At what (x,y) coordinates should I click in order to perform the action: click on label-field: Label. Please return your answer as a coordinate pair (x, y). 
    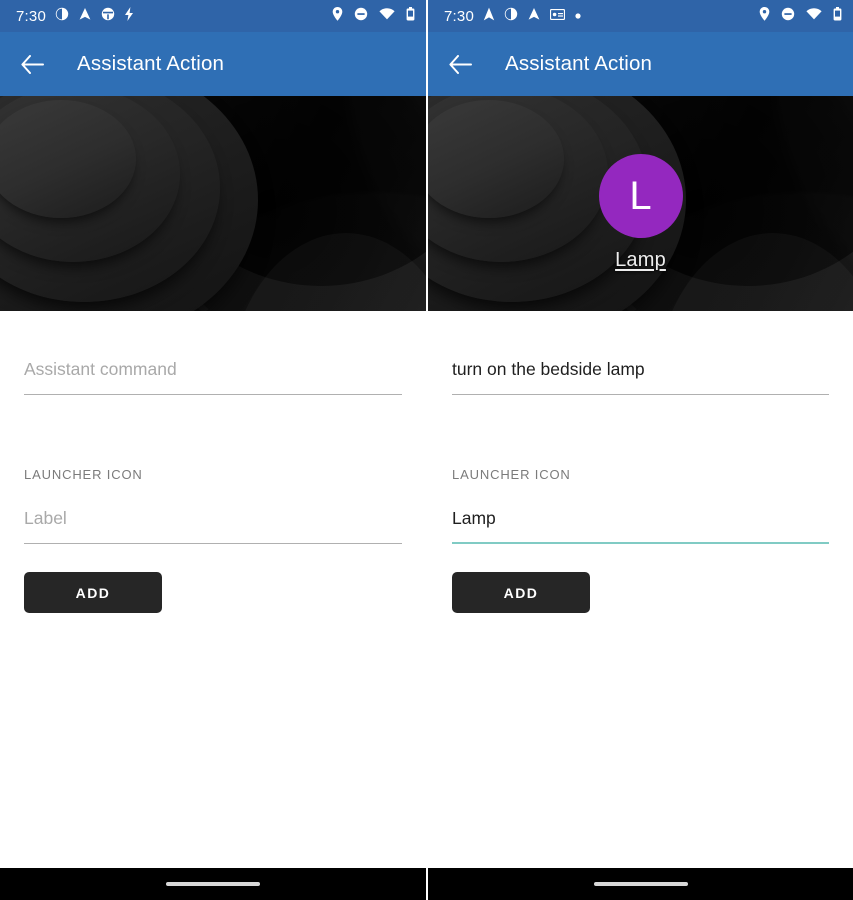
    Looking at the image, I should click on (213, 513).